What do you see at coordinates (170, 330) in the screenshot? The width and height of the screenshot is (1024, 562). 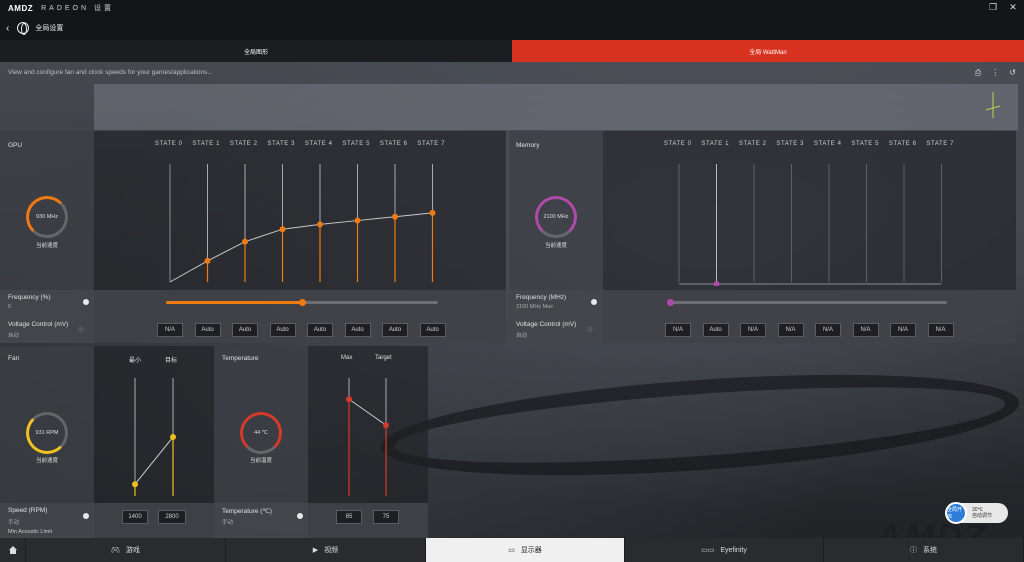 I see `gpu-voltage-button: N/A` at bounding box center [170, 330].